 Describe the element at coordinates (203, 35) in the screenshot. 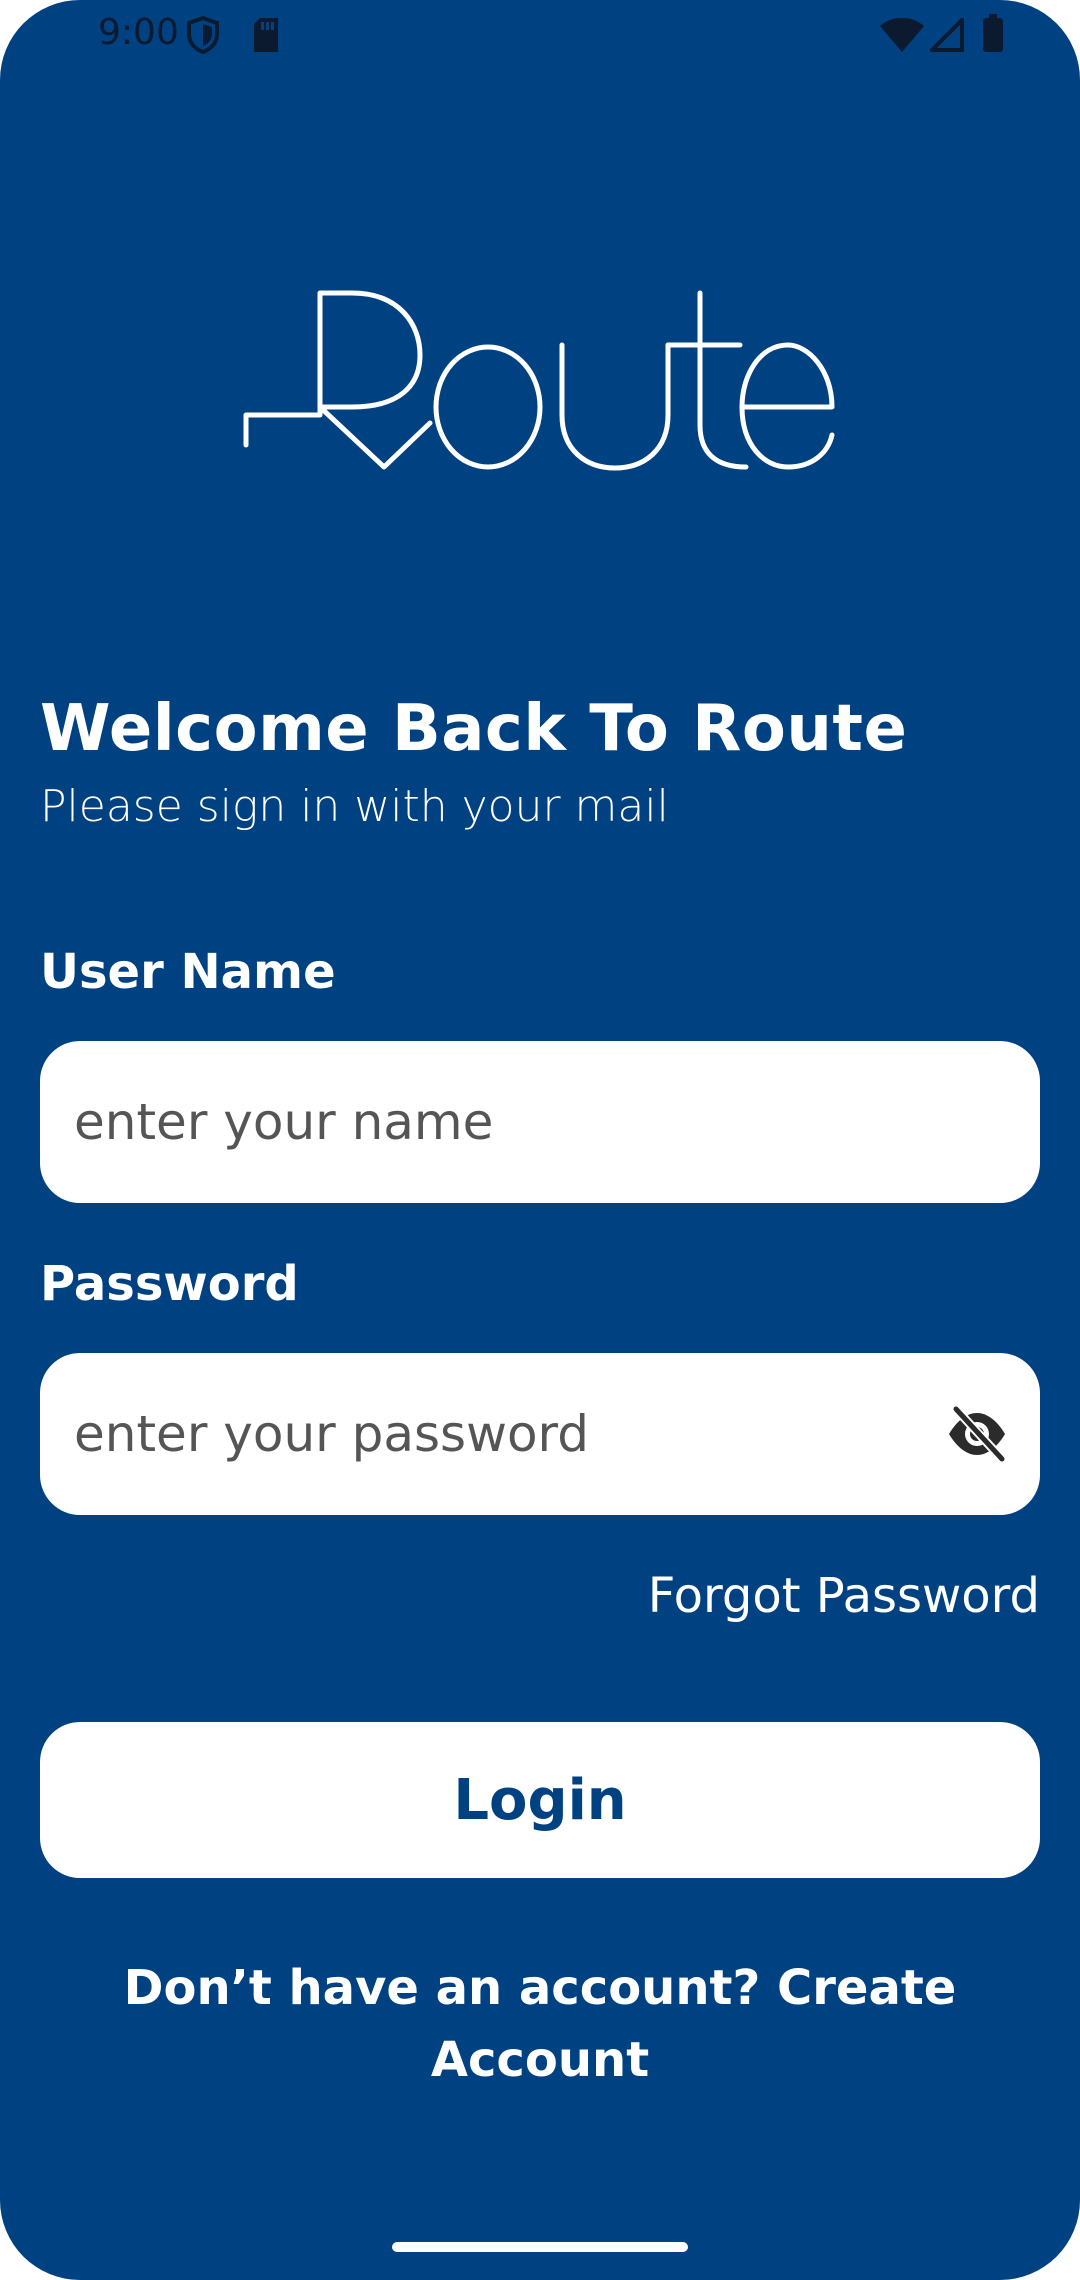

I see `shield-icon` at that location.